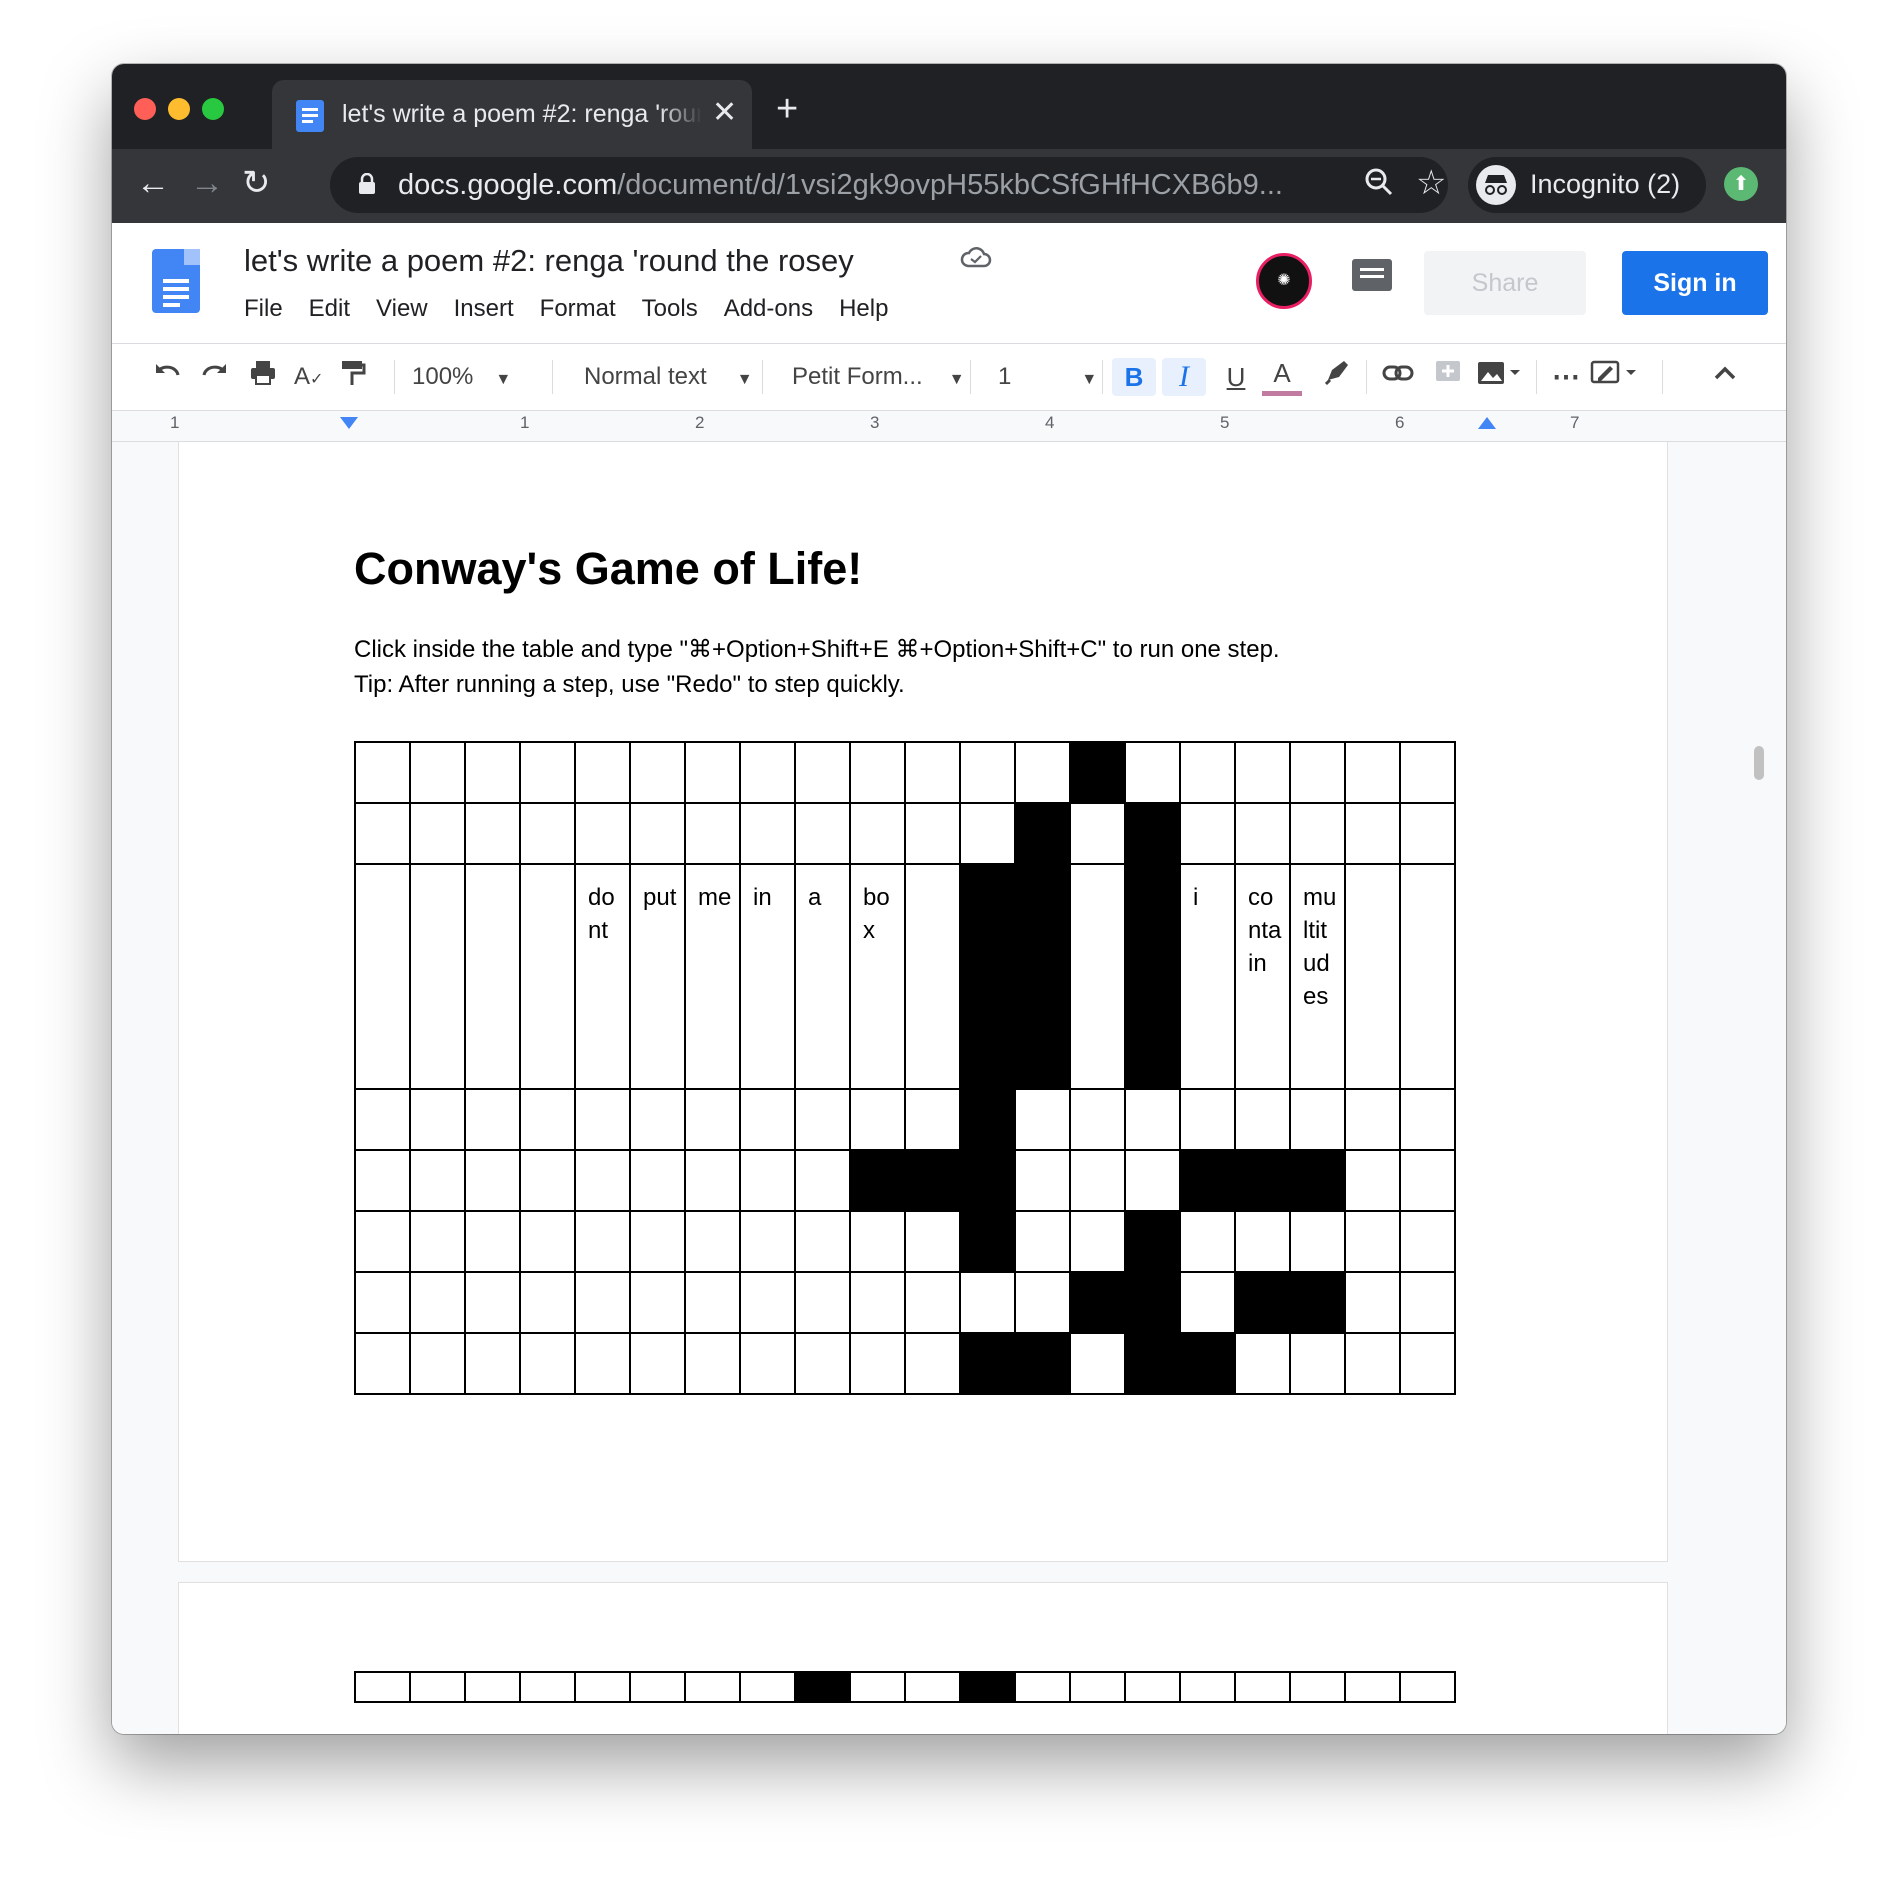 The height and width of the screenshot is (1890, 1894). I want to click on reload-button: ↻, so click(256, 183).